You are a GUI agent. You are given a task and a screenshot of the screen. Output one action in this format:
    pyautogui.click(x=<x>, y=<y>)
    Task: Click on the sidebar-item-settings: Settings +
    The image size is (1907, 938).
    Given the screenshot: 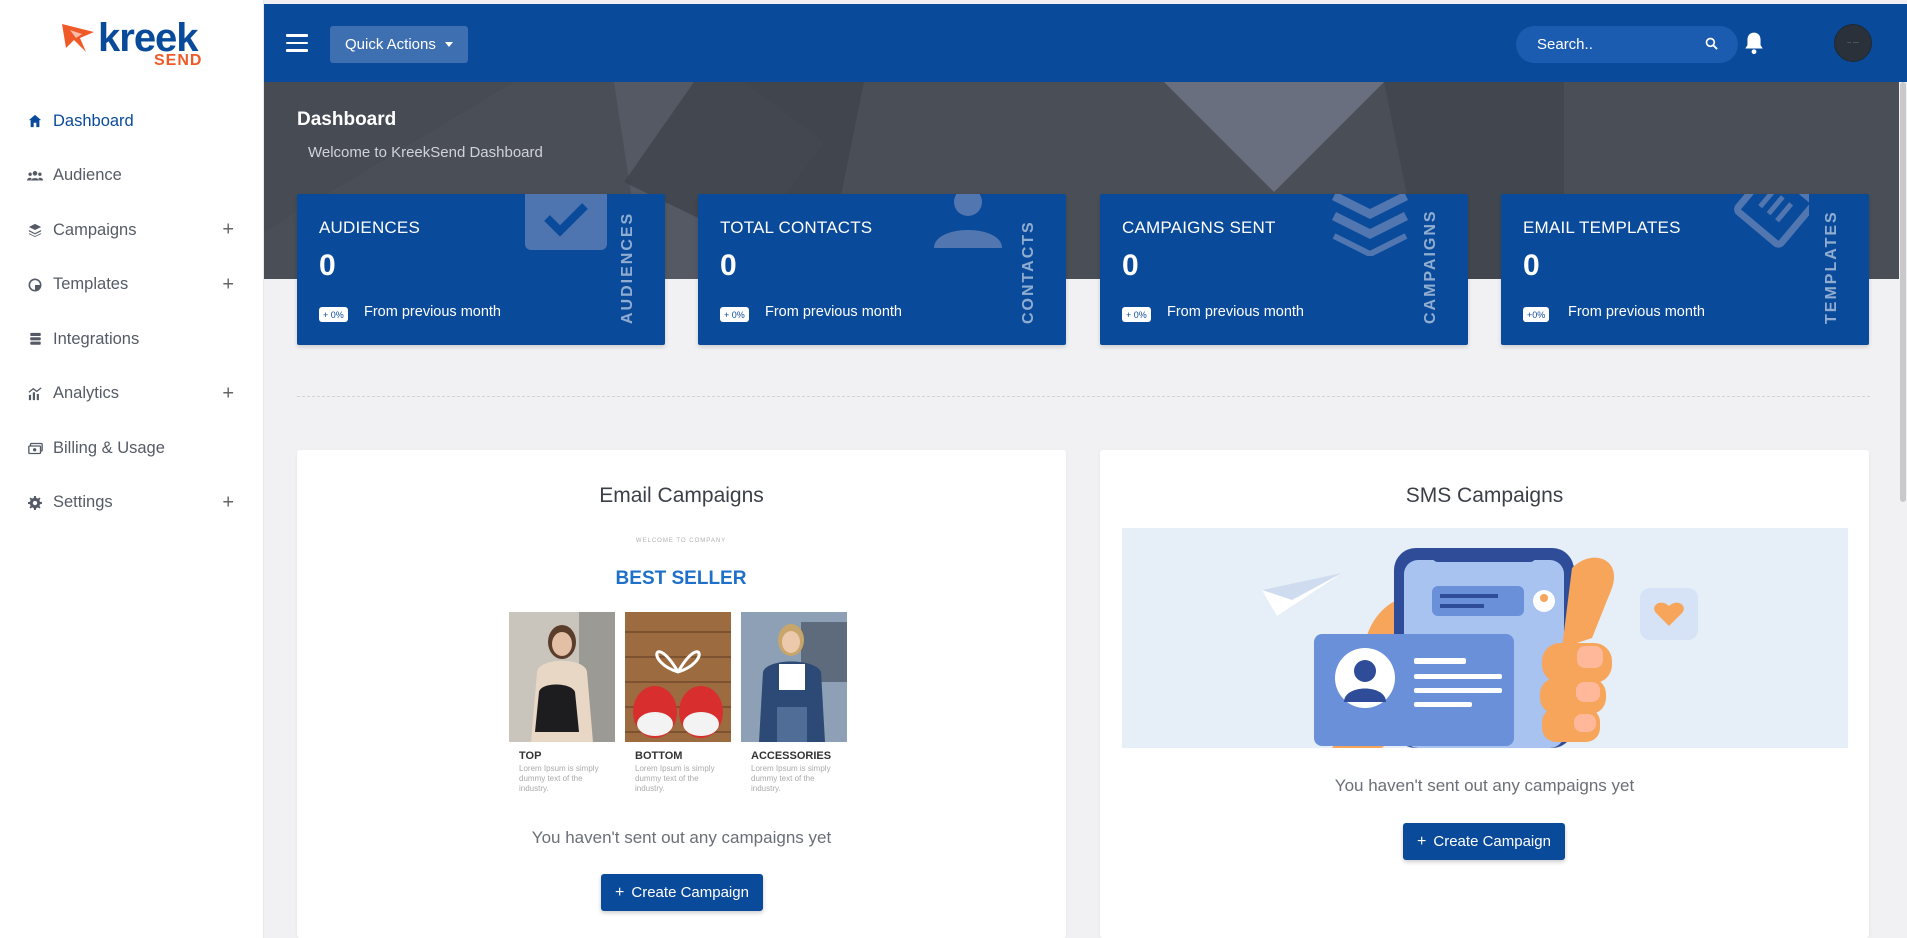 What is the action you would take?
    pyautogui.click(x=132, y=503)
    